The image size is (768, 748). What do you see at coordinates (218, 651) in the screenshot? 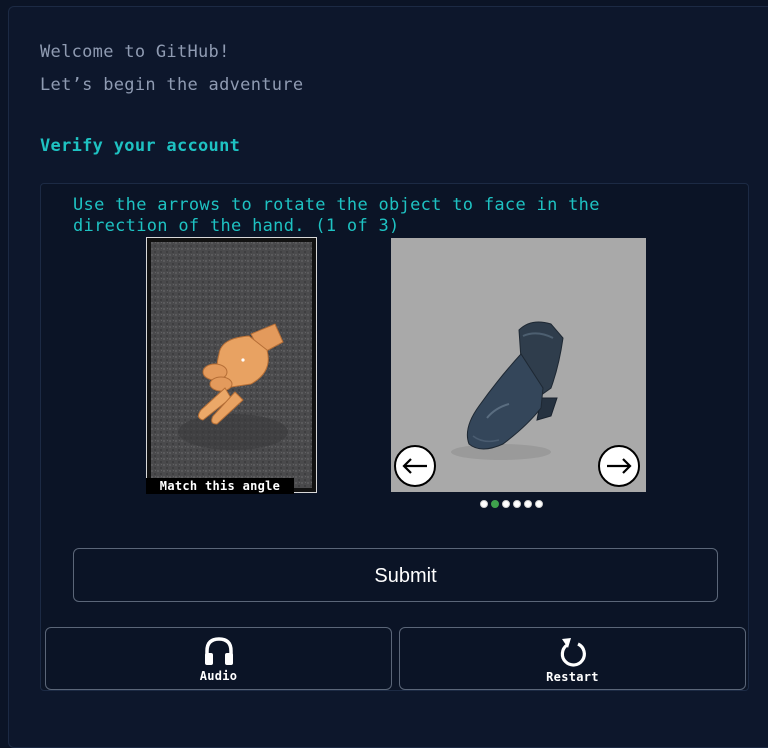
I see `headphones-icon` at bounding box center [218, 651].